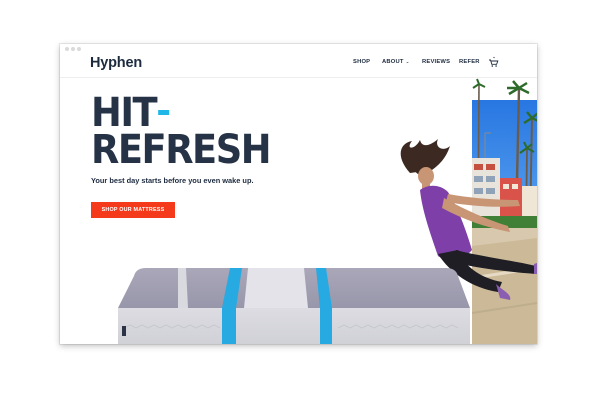  I want to click on window-minimize-dot, so click(73, 49).